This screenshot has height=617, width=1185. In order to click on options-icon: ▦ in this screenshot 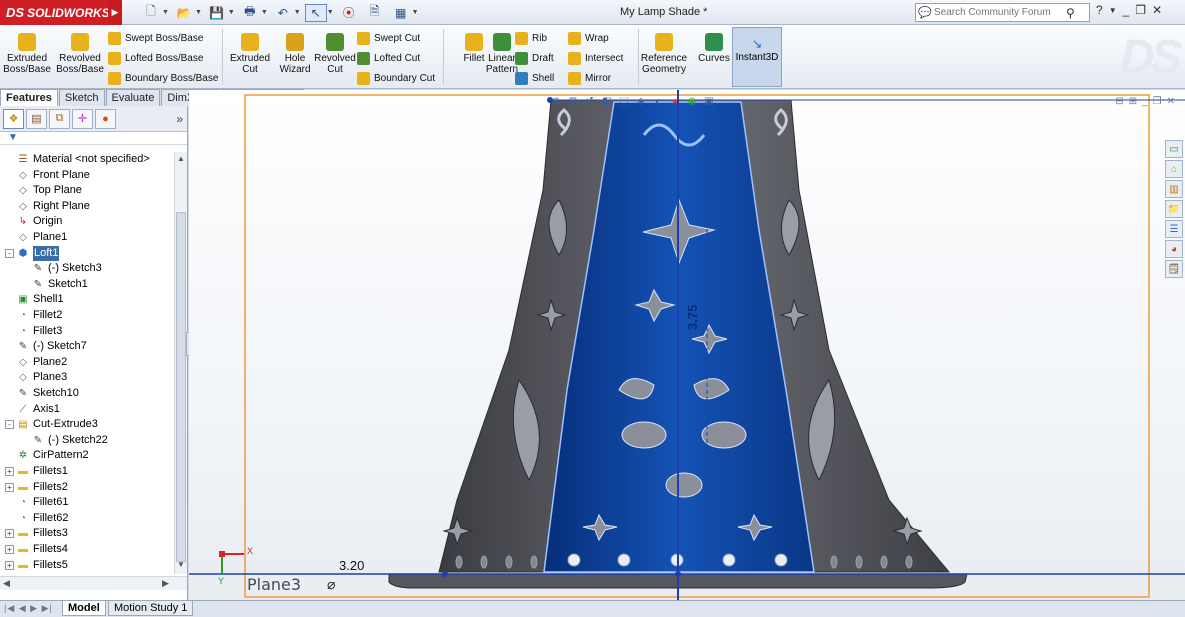, I will do `click(401, 13)`.